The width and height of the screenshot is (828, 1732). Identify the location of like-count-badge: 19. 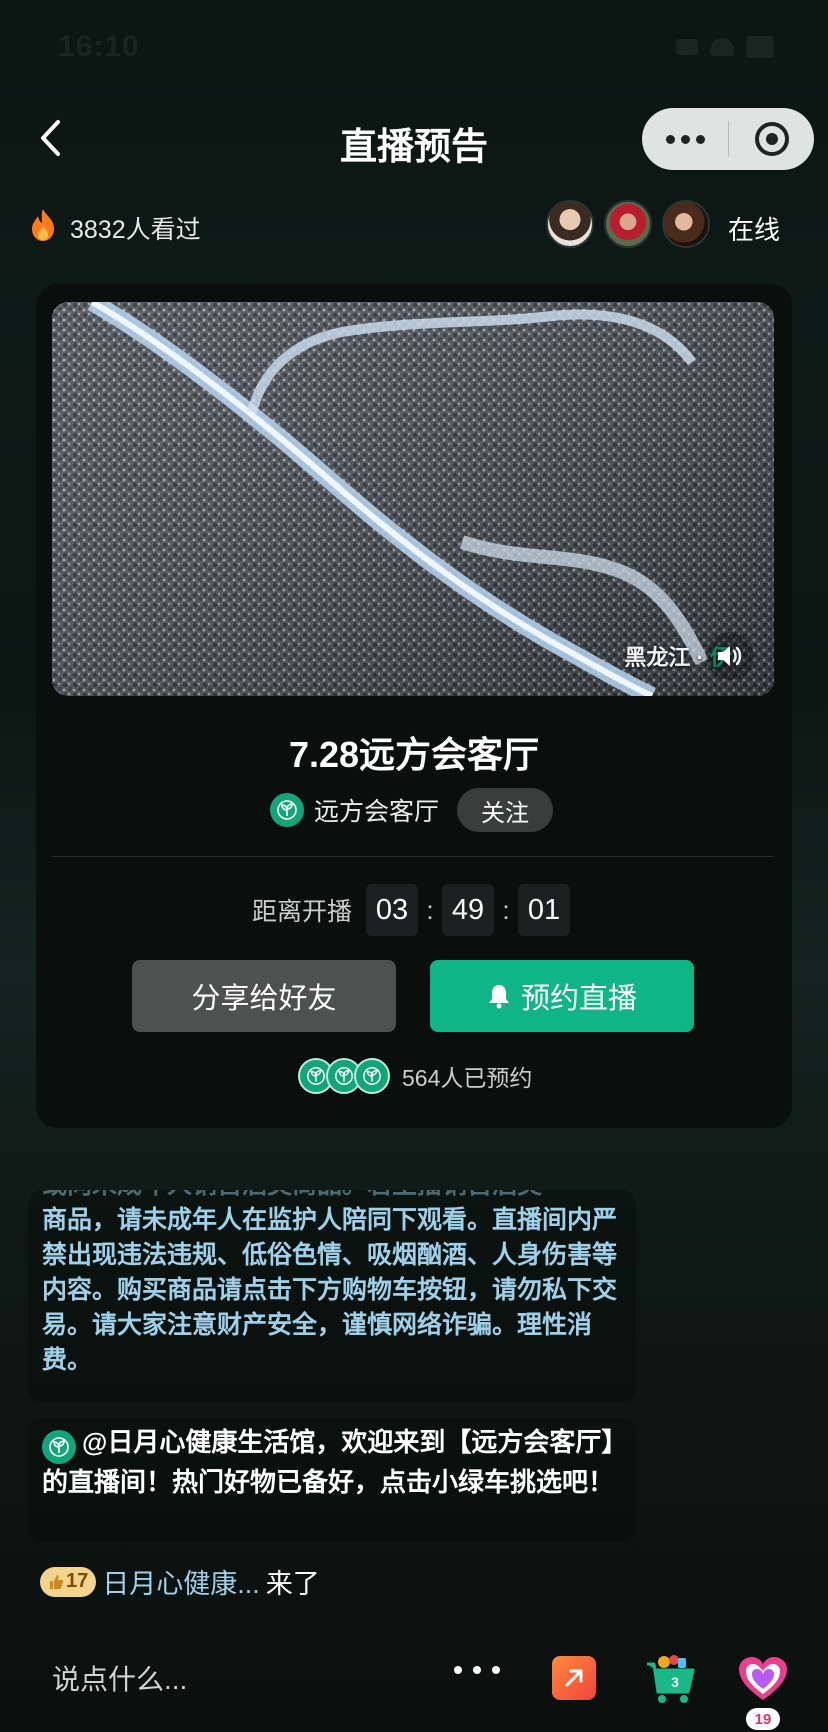
(763, 1719).